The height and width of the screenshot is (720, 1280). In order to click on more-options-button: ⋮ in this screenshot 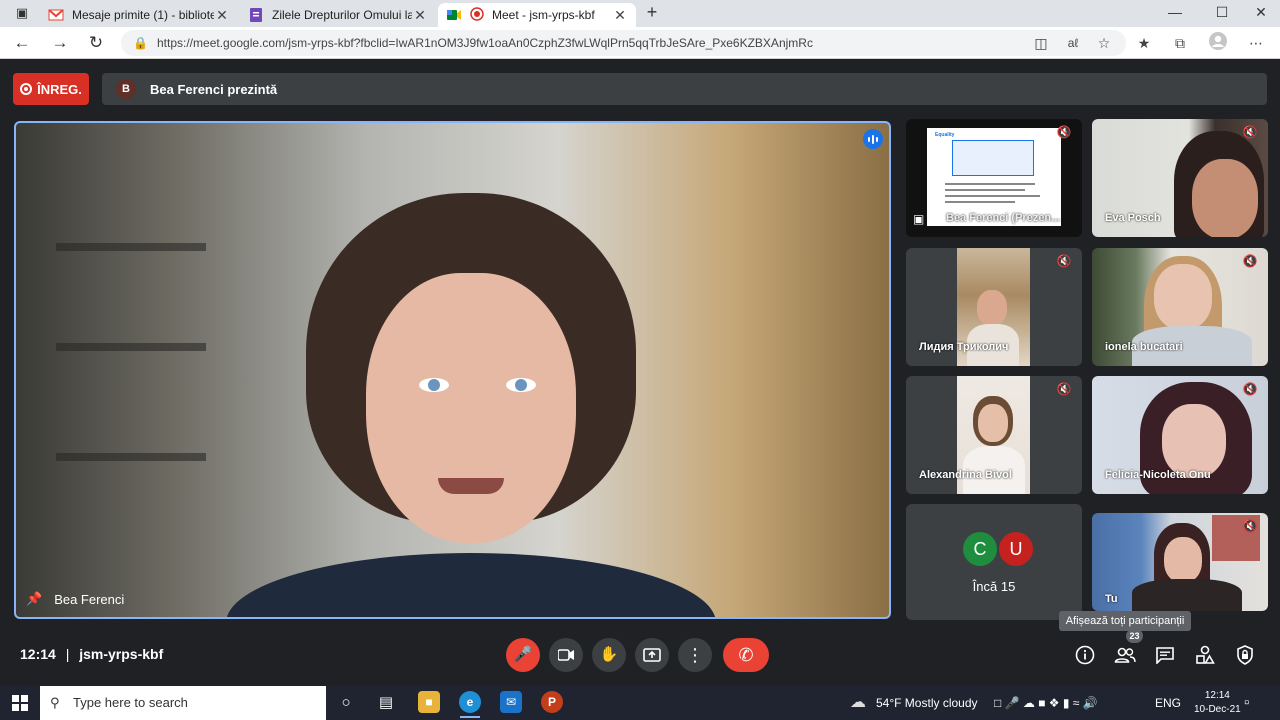, I will do `click(695, 655)`.